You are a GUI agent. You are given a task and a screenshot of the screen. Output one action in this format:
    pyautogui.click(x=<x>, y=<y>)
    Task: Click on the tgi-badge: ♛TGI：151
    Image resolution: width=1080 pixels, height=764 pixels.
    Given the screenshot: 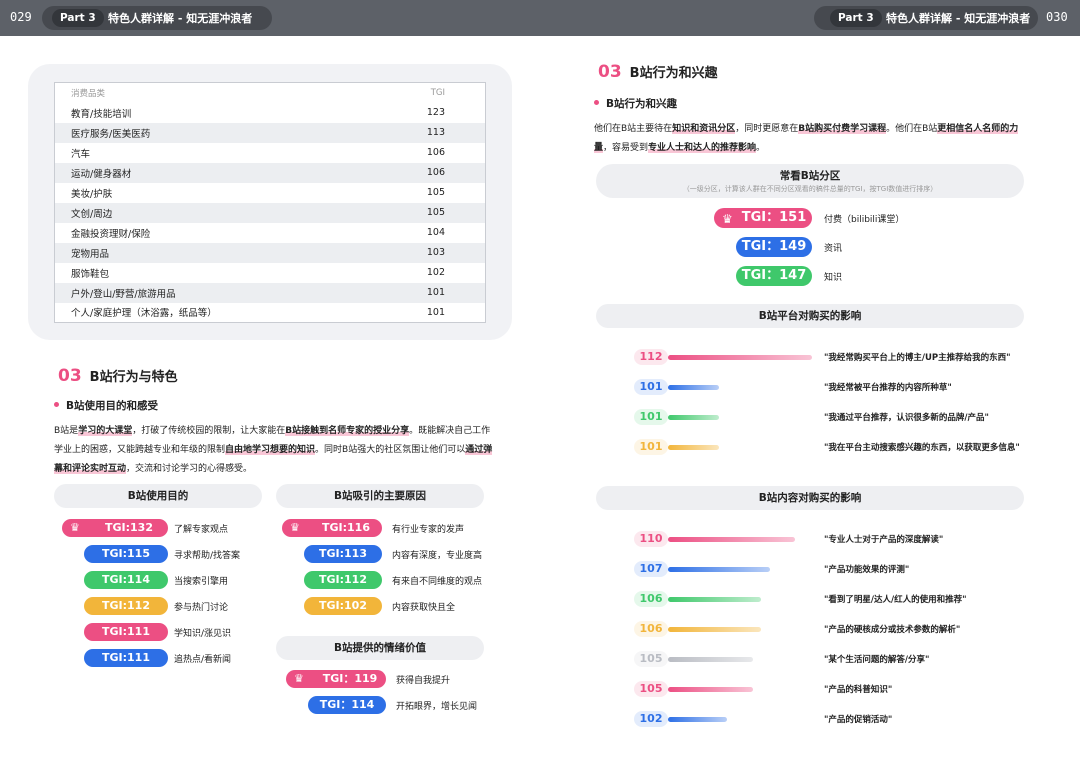 What is the action you would take?
    pyautogui.click(x=763, y=218)
    